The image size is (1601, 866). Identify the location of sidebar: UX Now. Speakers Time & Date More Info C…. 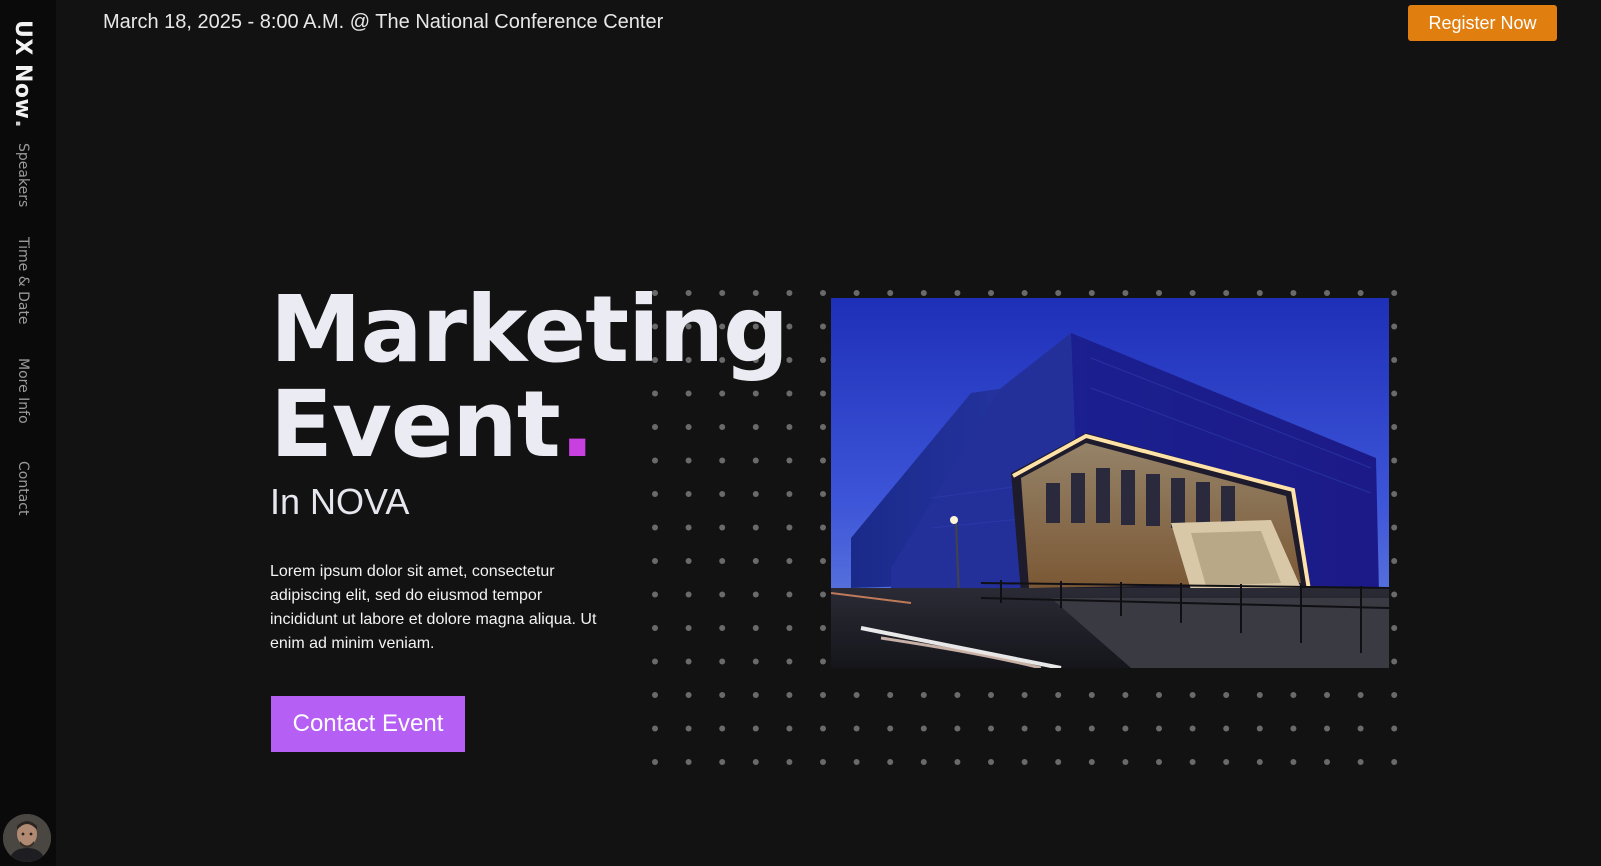
(28, 433).